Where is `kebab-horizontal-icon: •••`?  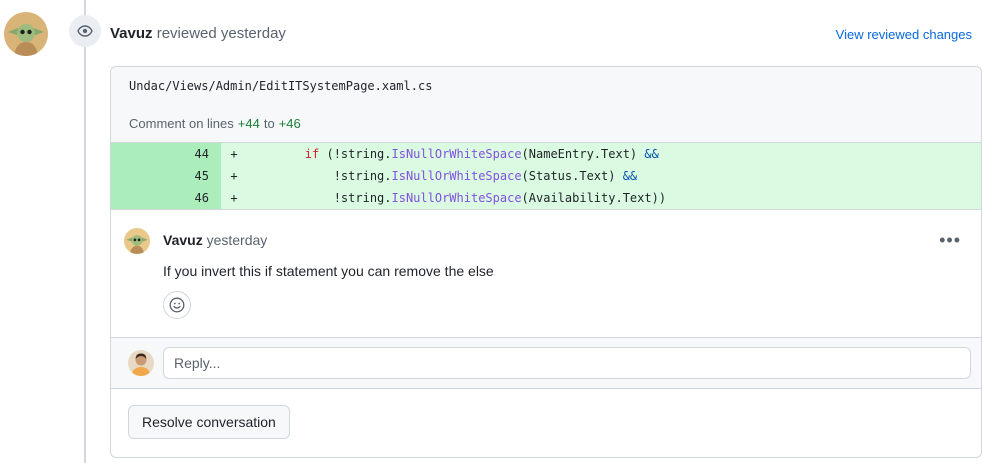 kebab-horizontal-icon: ••• is located at coordinates (950, 240).